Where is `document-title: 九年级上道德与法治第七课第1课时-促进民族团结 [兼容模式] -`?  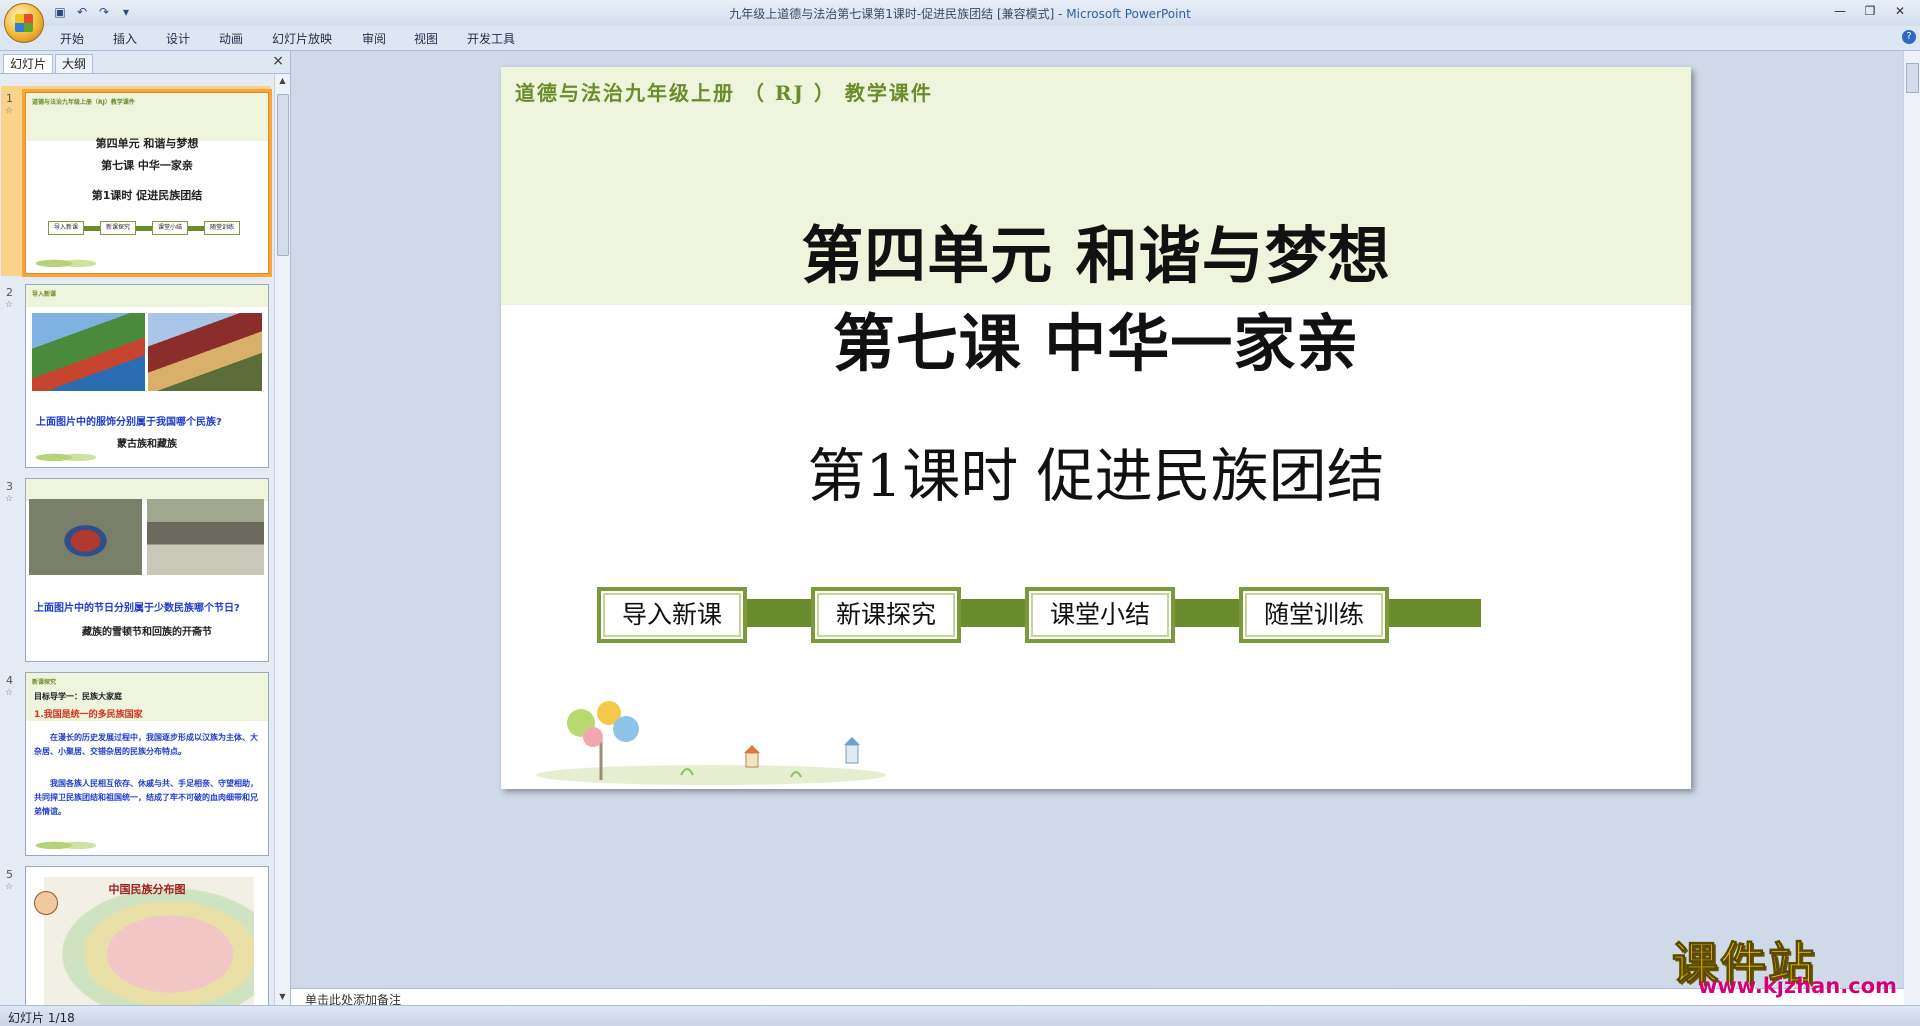 document-title: 九年级上道德与法治第七课第1课时-促进民族团结 [兼容模式] - is located at coordinates (898, 14).